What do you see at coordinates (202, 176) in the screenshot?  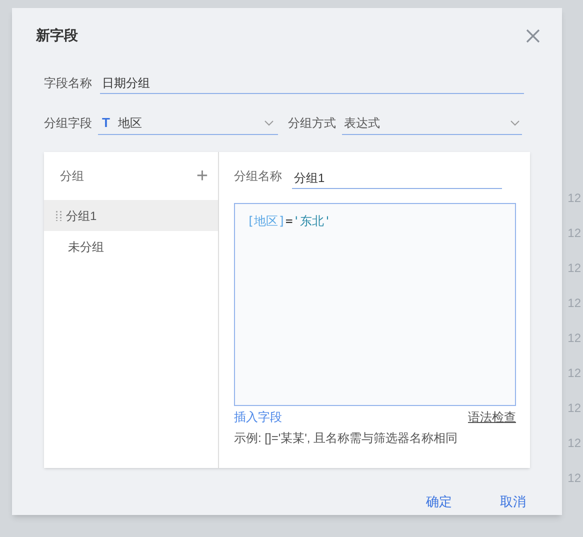 I see `add-group-button: +` at bounding box center [202, 176].